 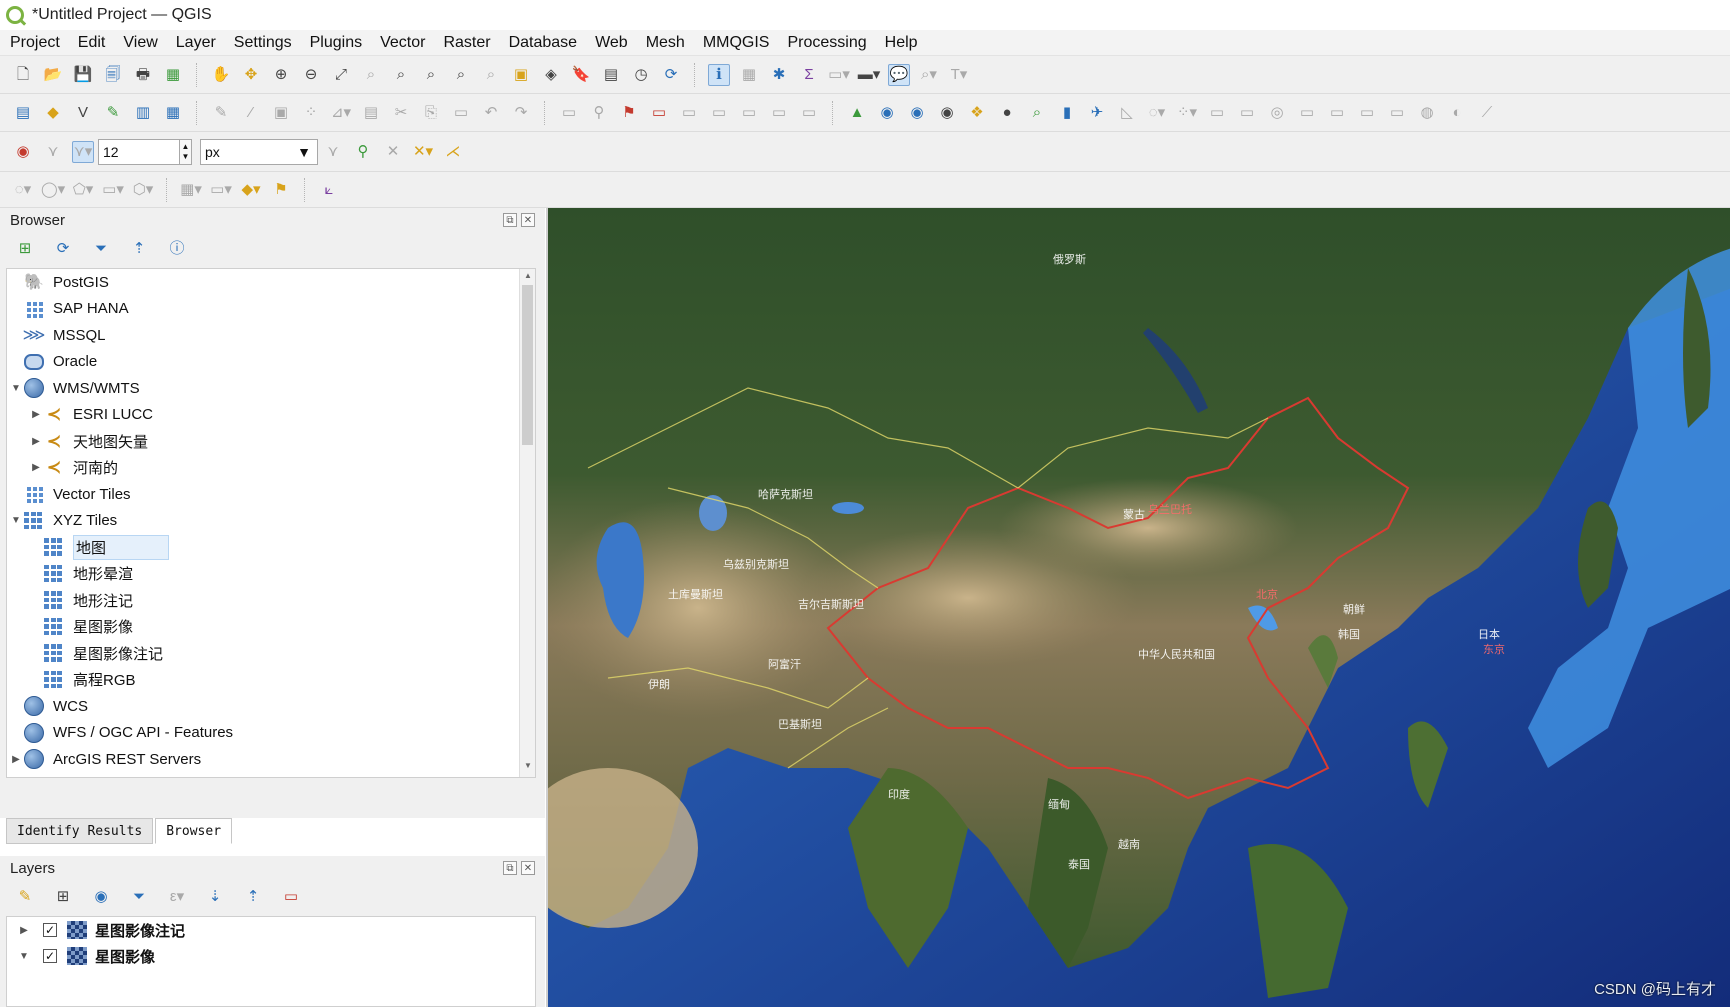 I want to click on tab-identify-results: Identify Results, so click(x=80, y=831).